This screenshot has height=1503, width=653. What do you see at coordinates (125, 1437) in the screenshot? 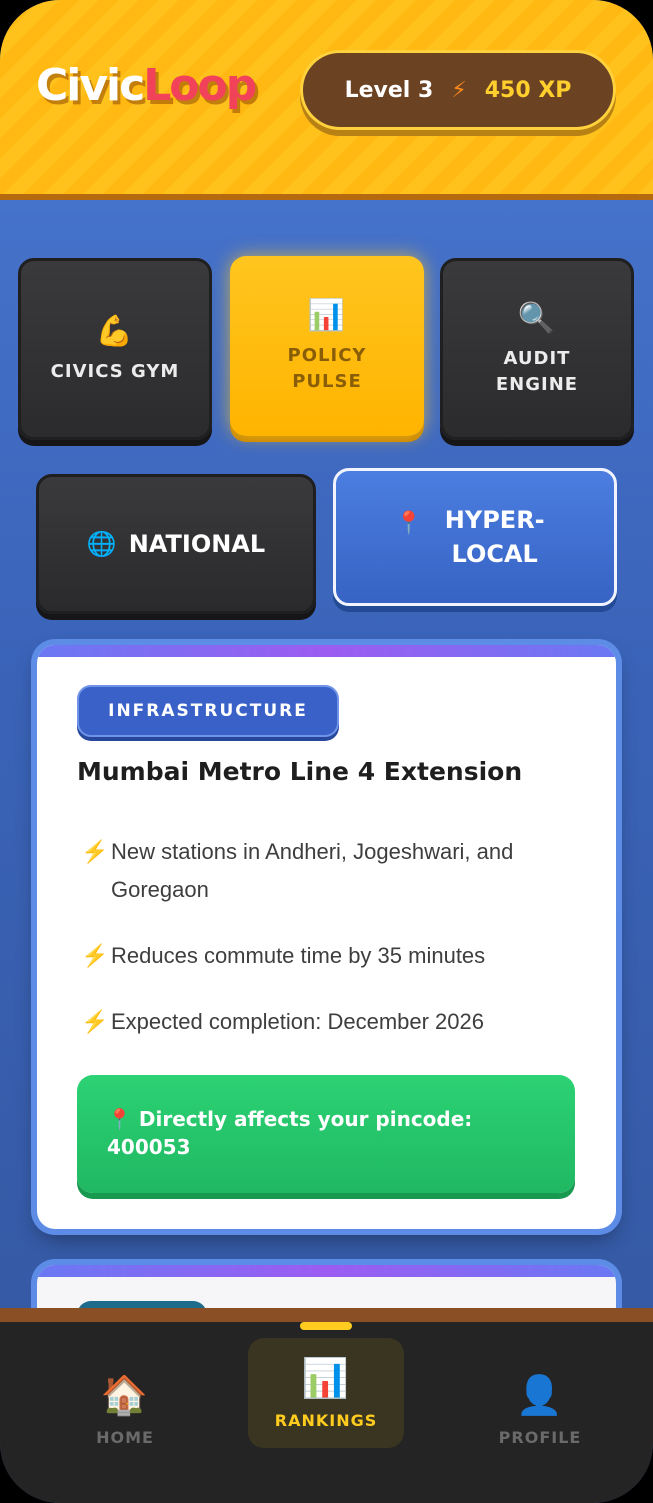
I see `nav-label: HOME` at bounding box center [125, 1437].